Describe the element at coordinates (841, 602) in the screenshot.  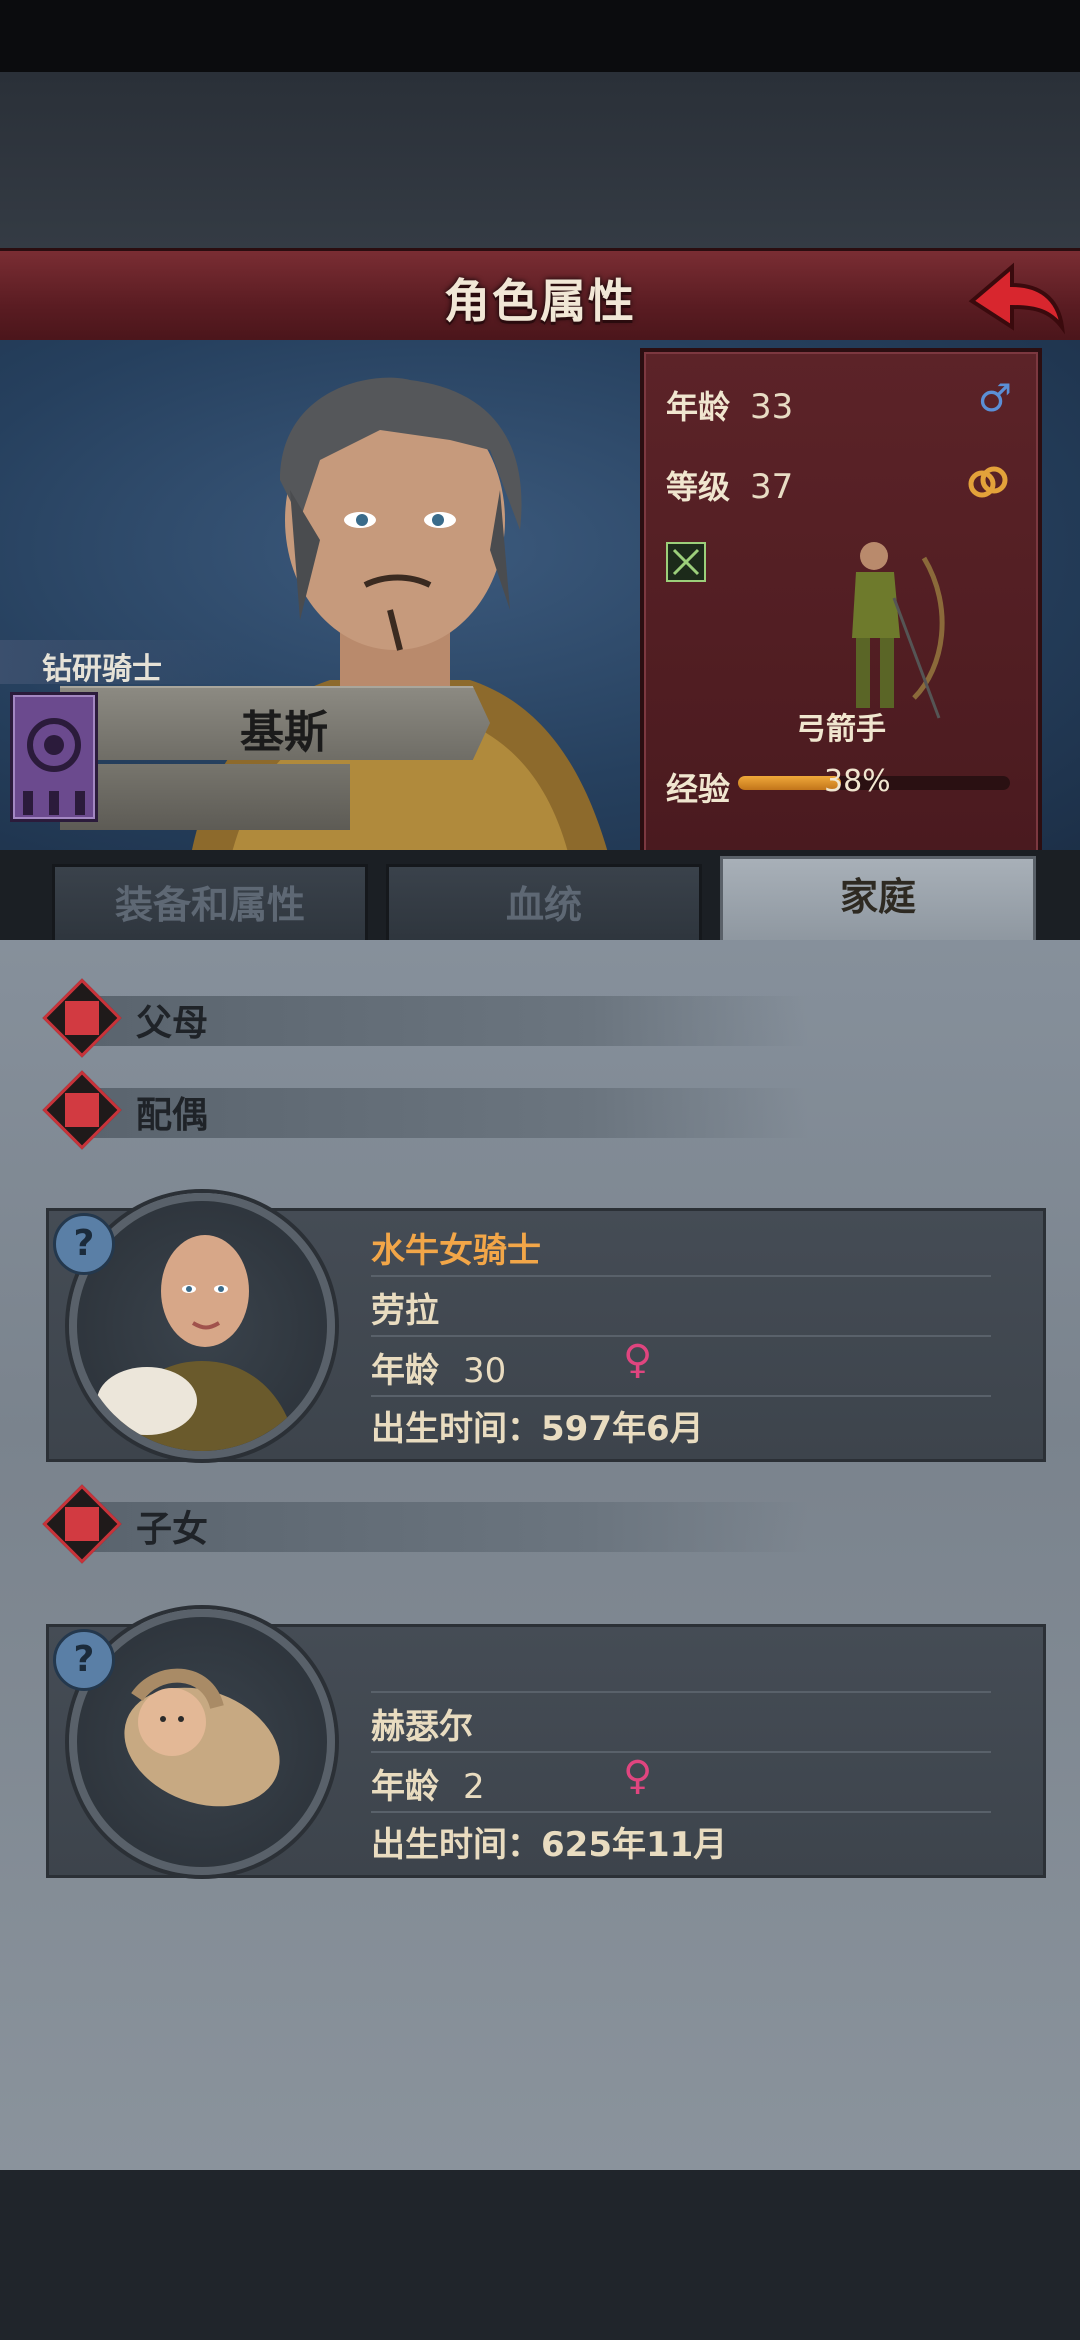
I see `stats-card: 年龄 33 ♂ 等级 37 弓箭手 经验 38%` at that location.